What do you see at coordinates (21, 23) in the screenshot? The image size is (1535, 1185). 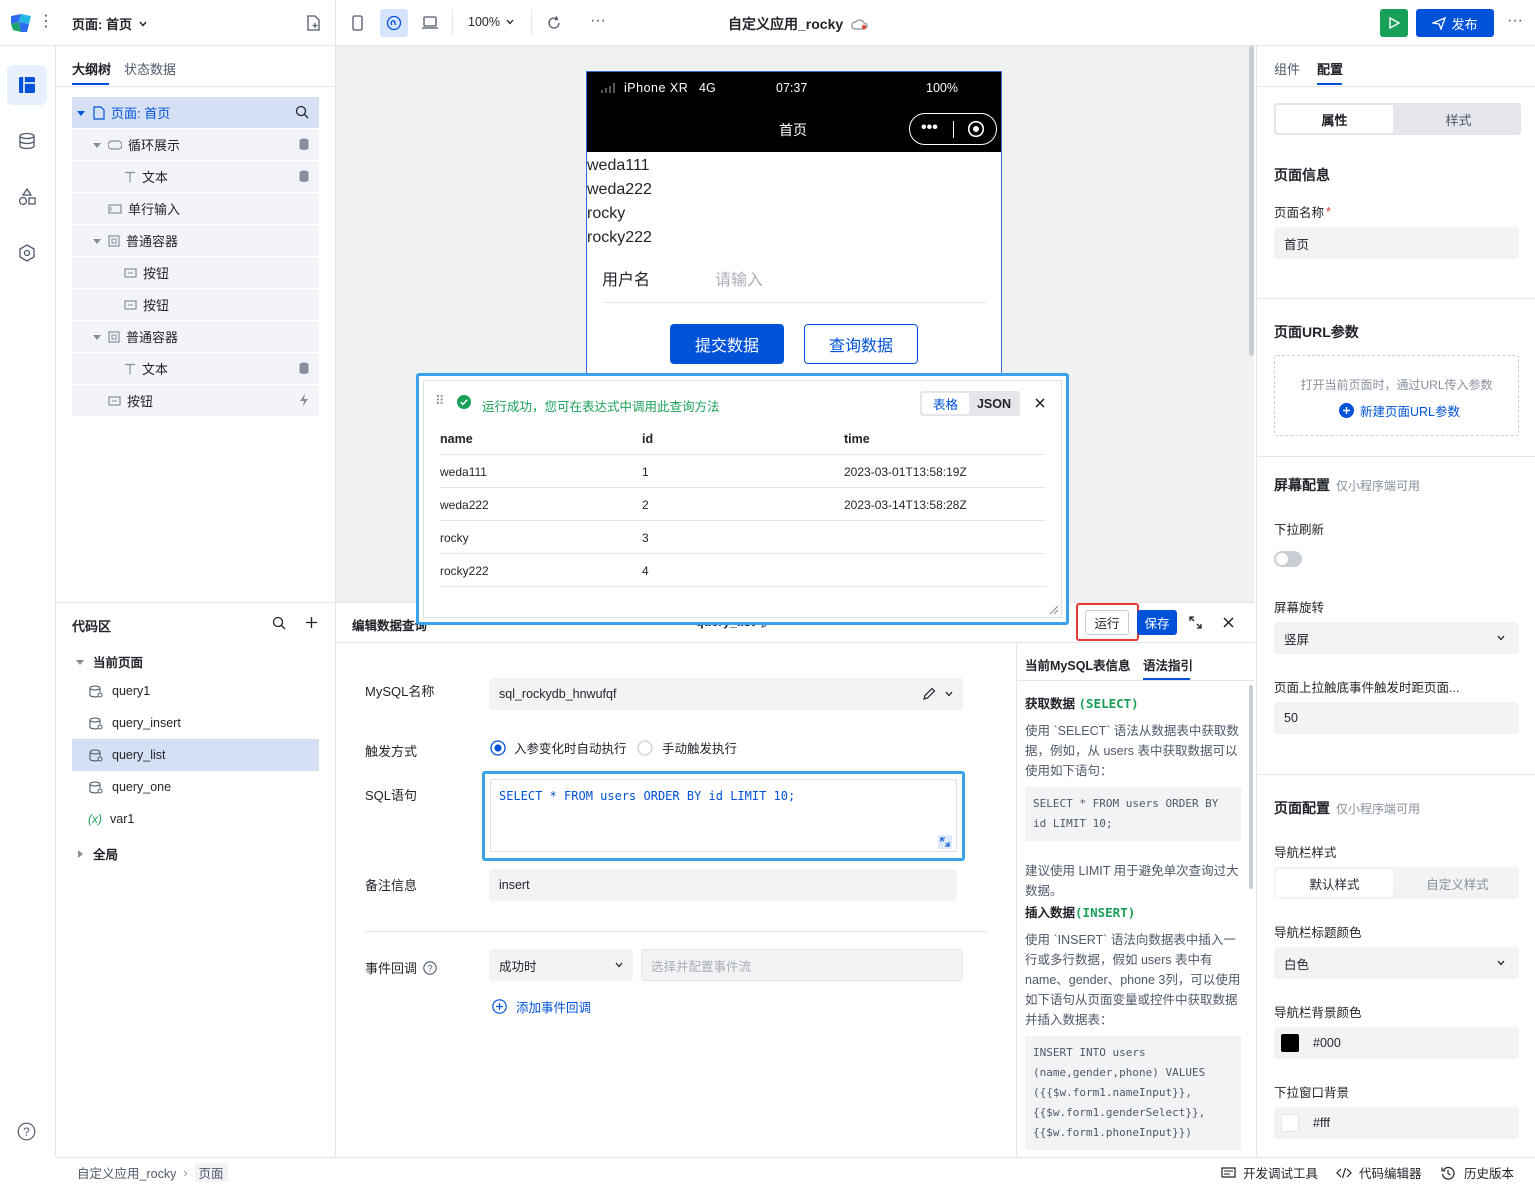 I see `app-logo` at bounding box center [21, 23].